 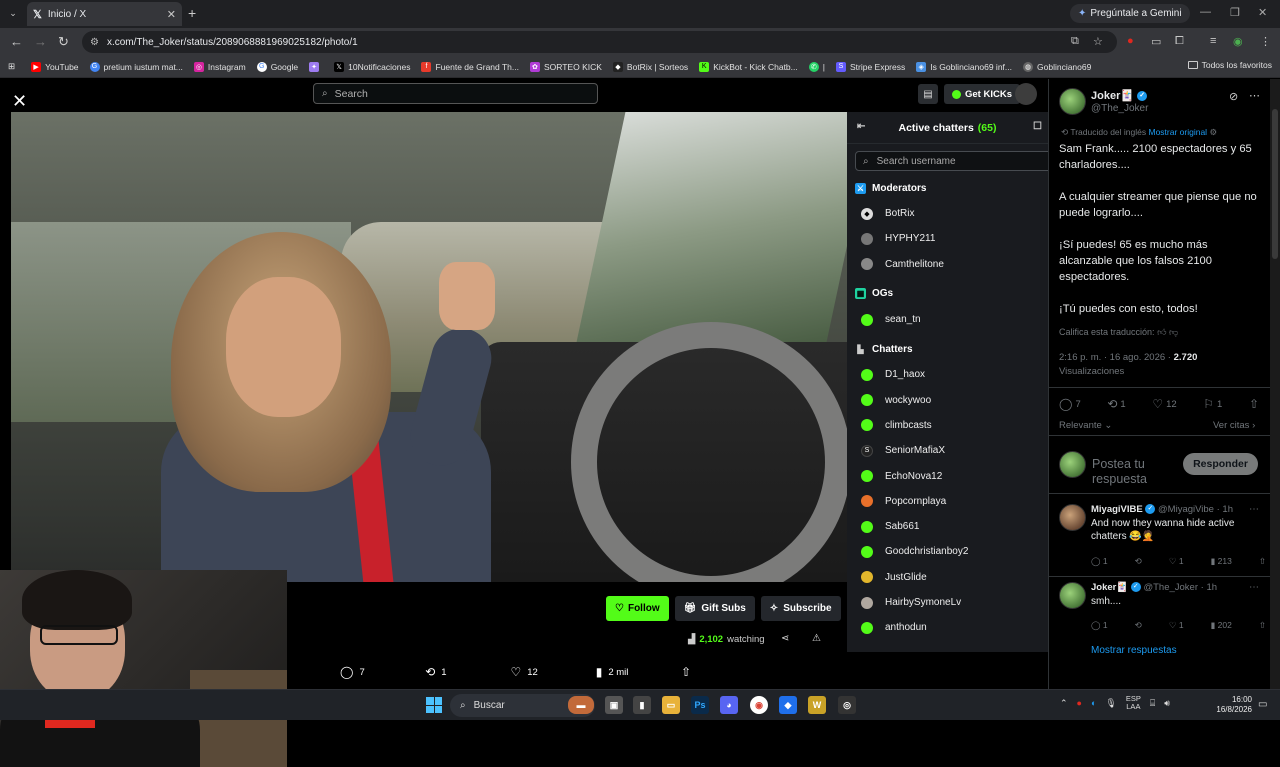 What do you see at coordinates (55, 66) in the screenshot?
I see `bookmark-item: ▶ YouTube` at bounding box center [55, 66].